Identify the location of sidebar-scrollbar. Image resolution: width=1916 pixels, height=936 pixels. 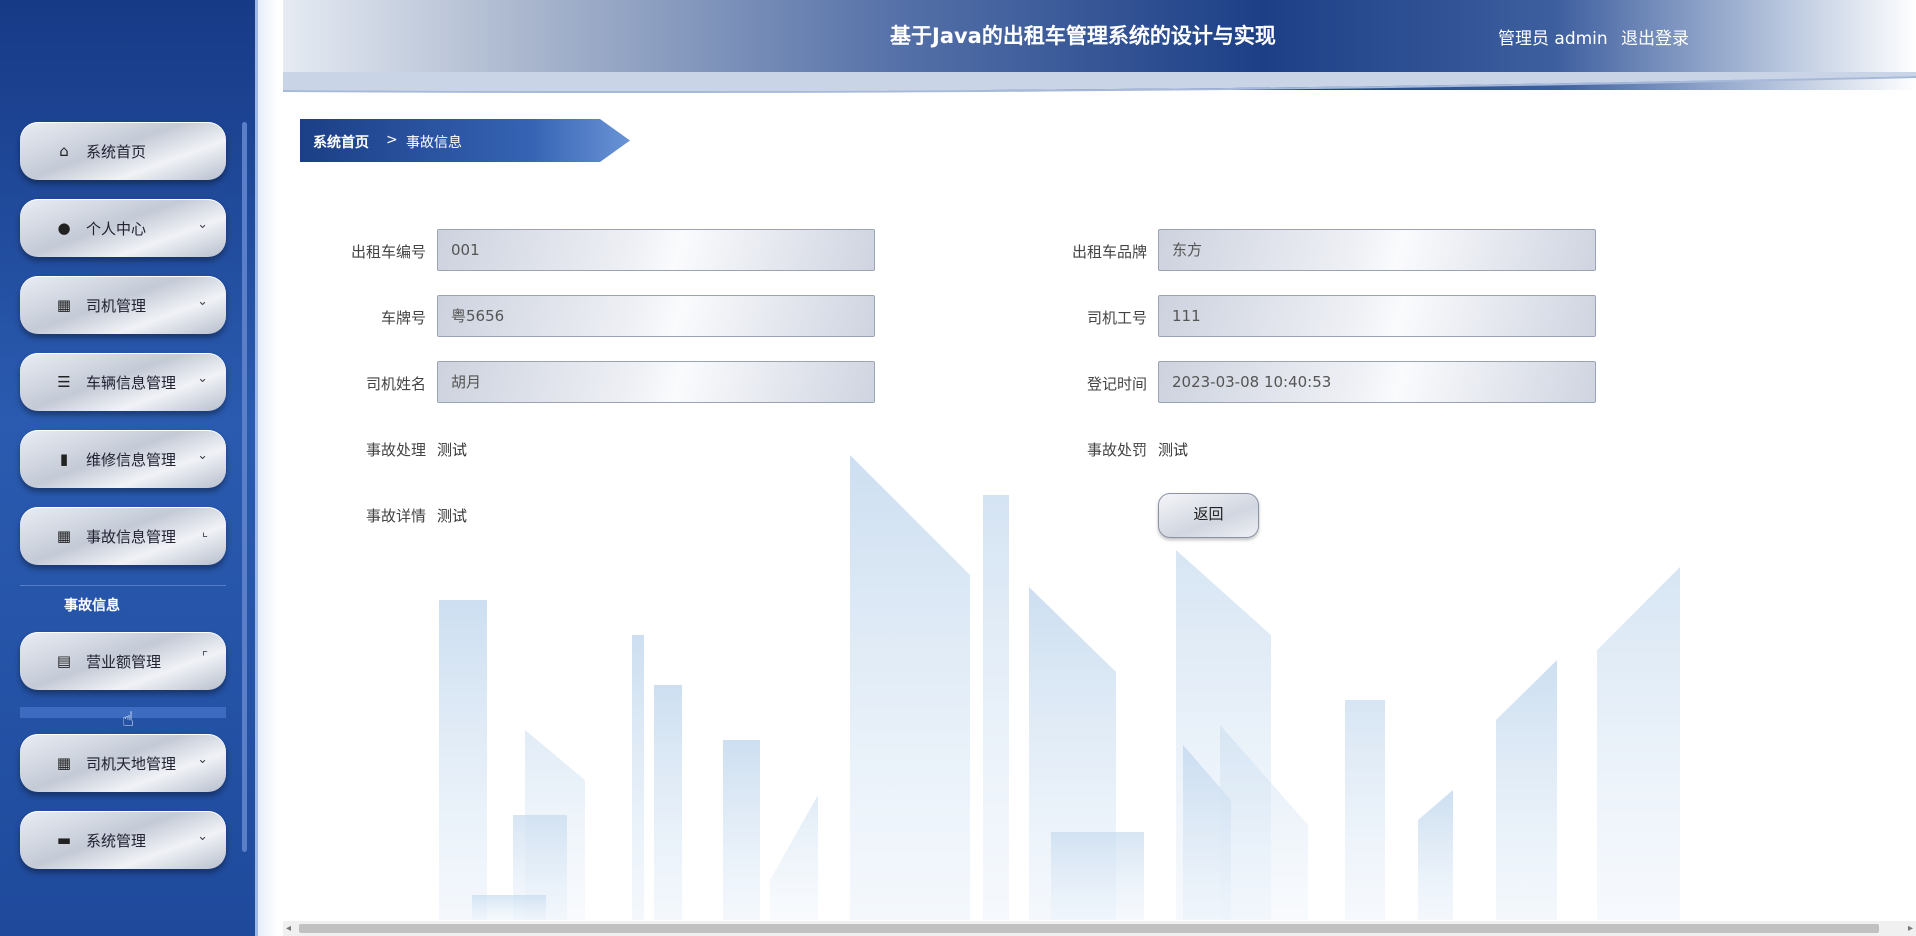
(244, 487).